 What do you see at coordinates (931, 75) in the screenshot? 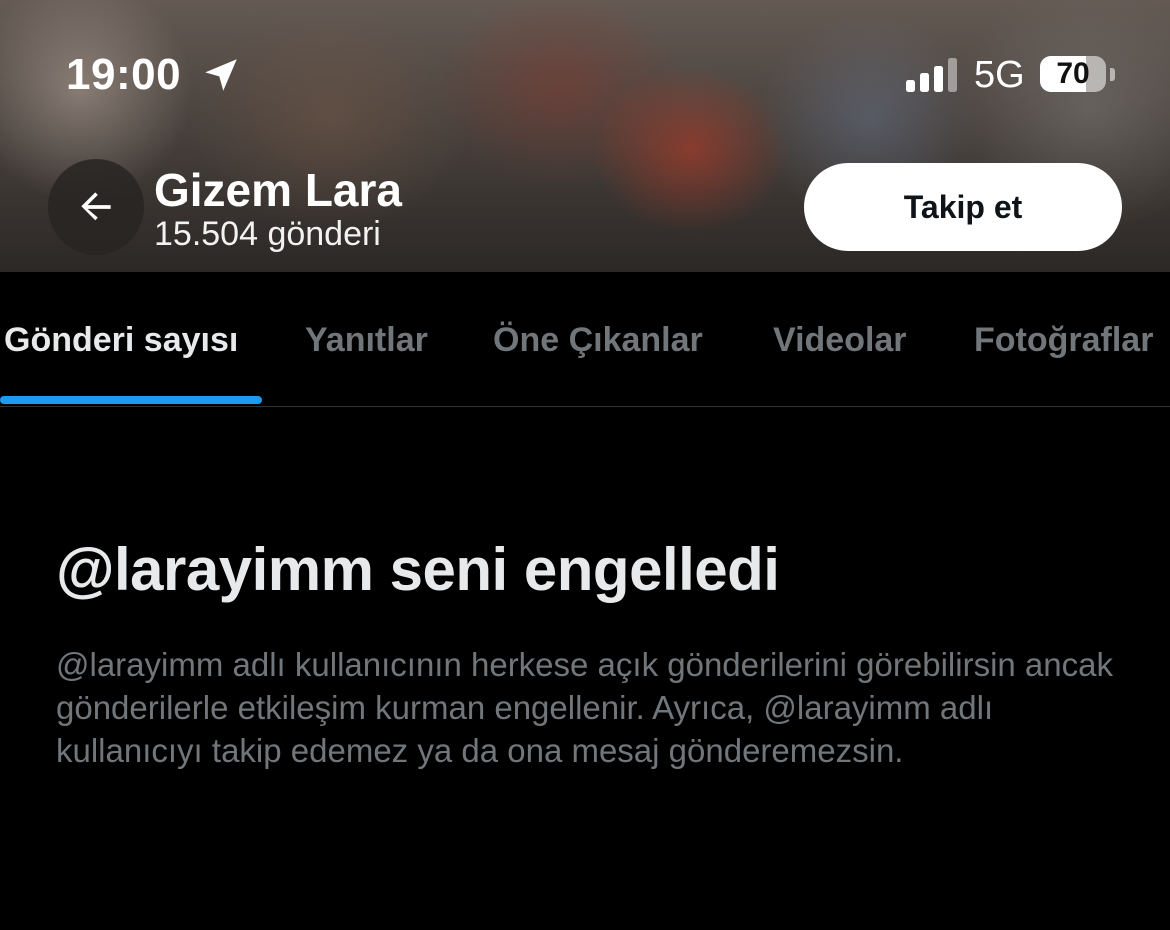
I see `cellular-signal-icon` at bounding box center [931, 75].